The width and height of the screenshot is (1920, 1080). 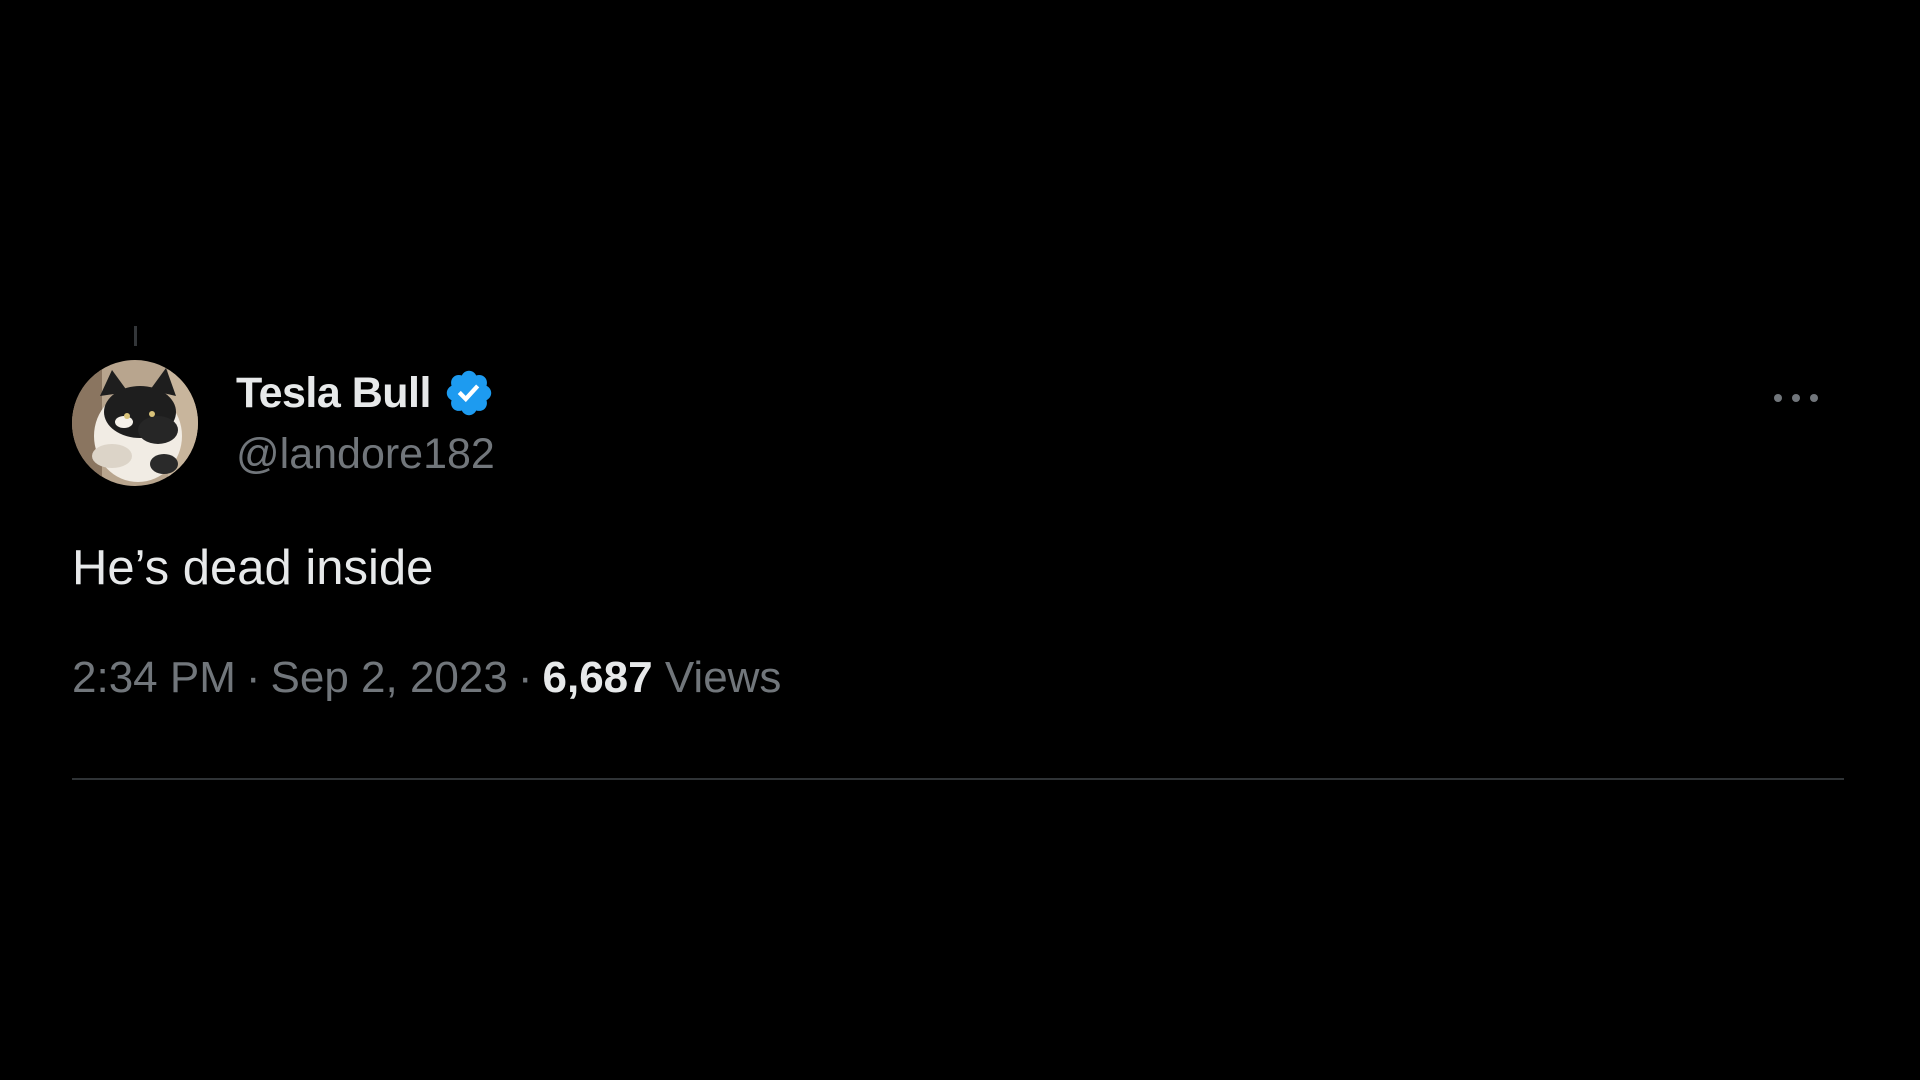 I want to click on author-identity: Tesla Bull @landore182, so click(x=365, y=419).